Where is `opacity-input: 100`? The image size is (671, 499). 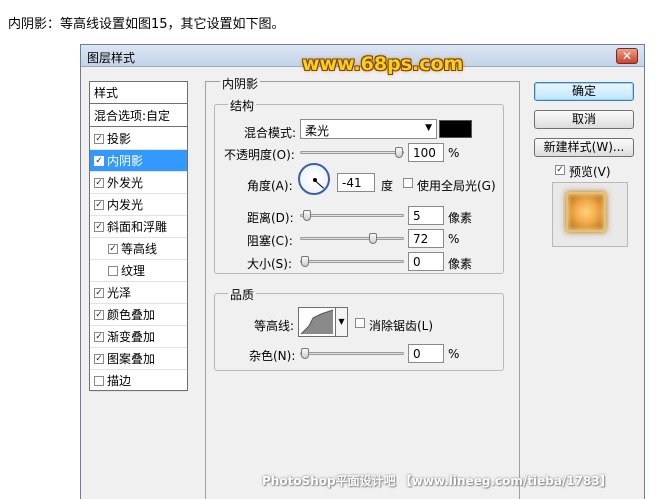 opacity-input: 100 is located at coordinates (426, 152).